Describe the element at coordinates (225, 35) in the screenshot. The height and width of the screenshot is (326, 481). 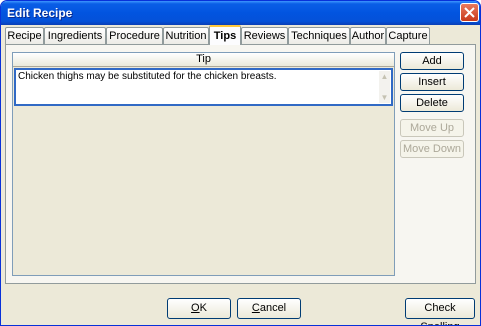
I see `tab-tips: Tips` at that location.